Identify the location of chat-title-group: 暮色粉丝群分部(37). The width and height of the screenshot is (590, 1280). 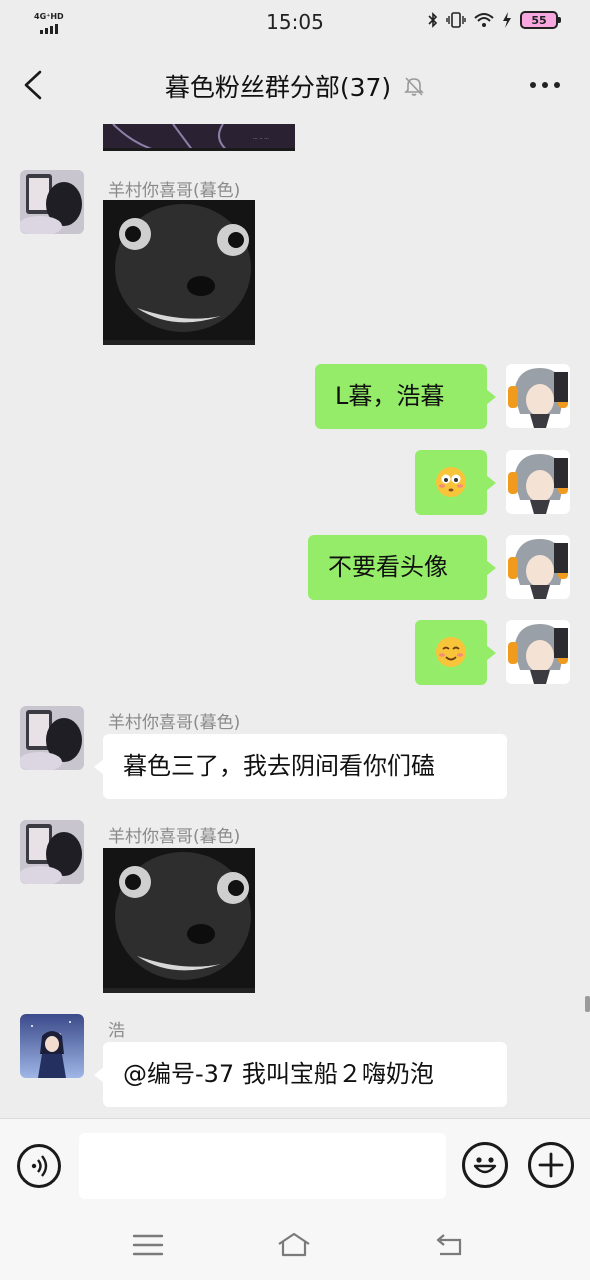
(295, 86).